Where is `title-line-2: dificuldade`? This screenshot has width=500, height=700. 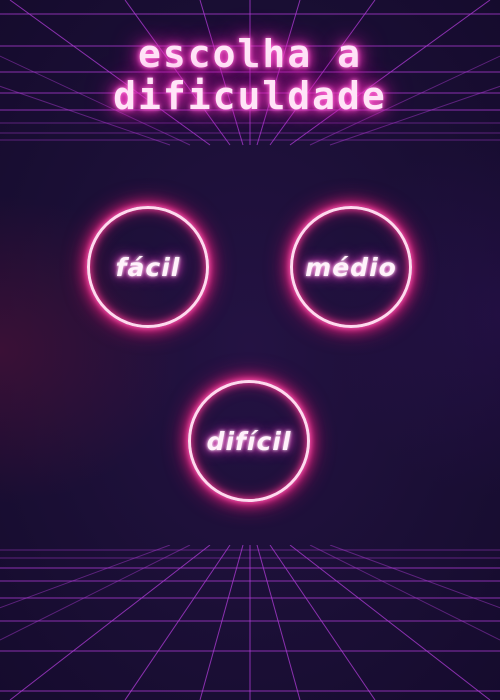
title-line-2: dificuldade is located at coordinates (250, 96).